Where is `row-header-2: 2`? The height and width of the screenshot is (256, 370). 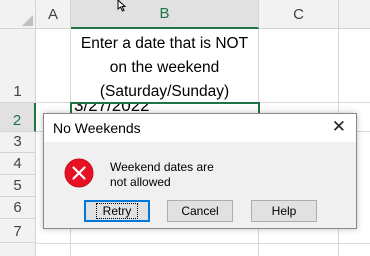
row-header-2: 2 is located at coordinates (18, 117).